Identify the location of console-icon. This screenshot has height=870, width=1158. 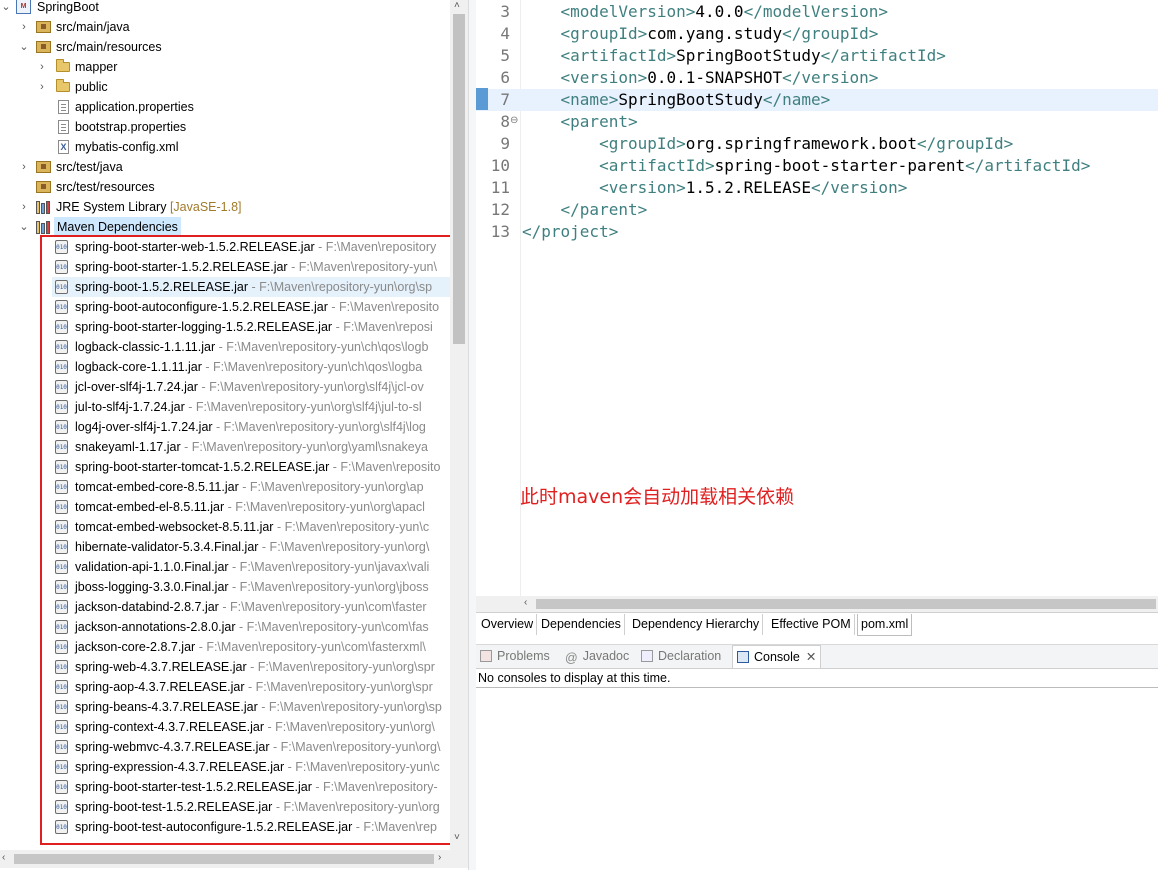
(743, 657).